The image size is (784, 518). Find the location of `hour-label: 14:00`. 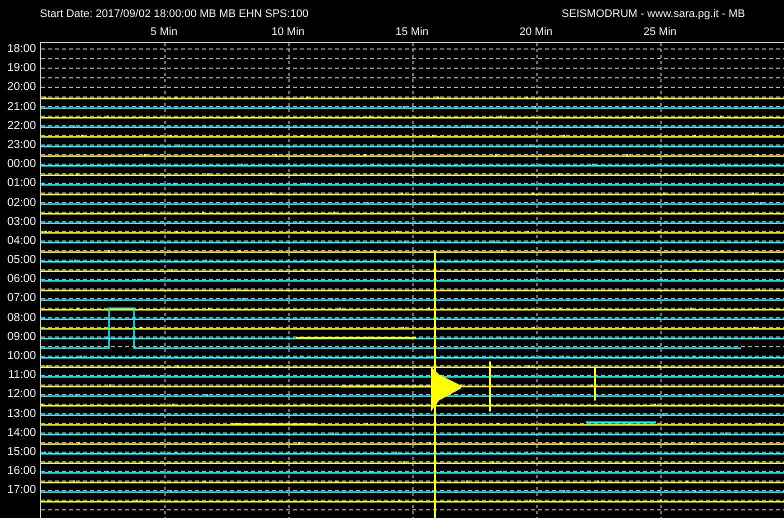

hour-label: 14:00 is located at coordinates (21, 433).